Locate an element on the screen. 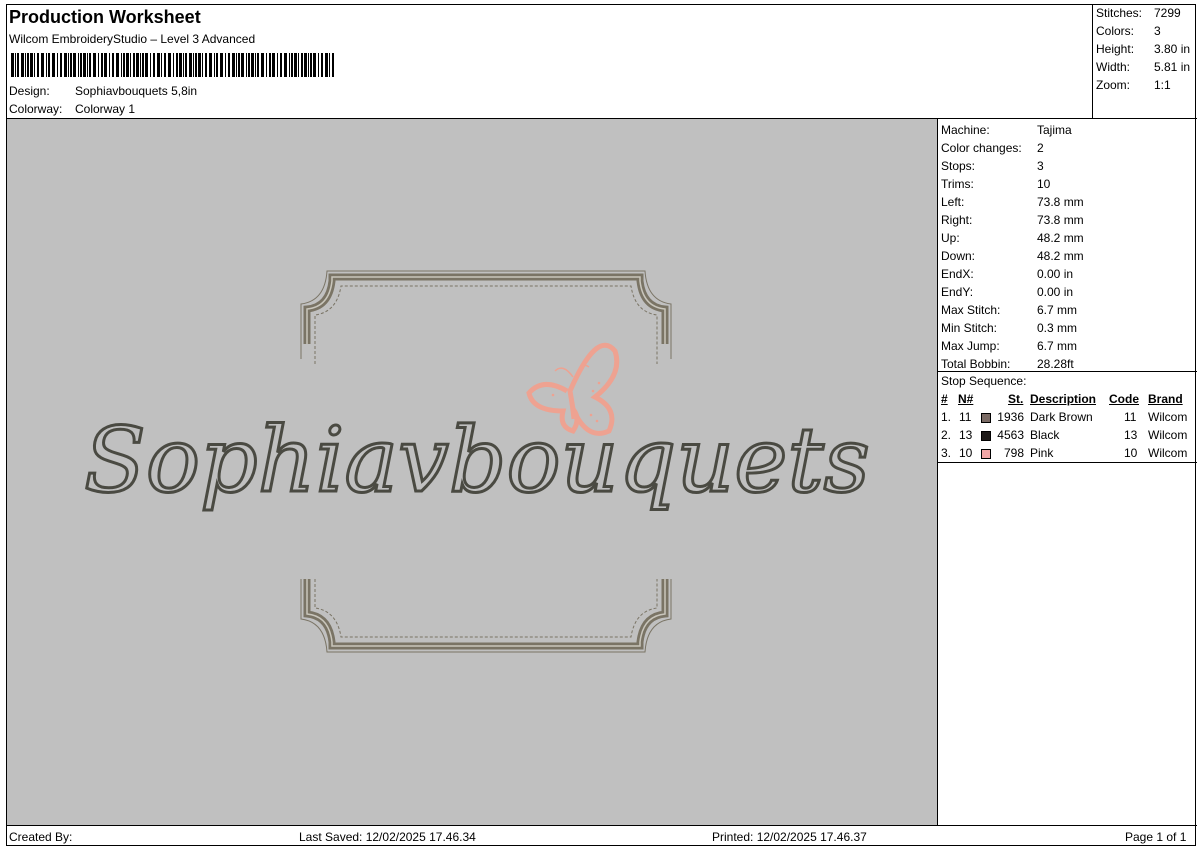 The height and width of the screenshot is (848, 1200). design-lettering: Sophiavbouquets is located at coordinates (477, 460).